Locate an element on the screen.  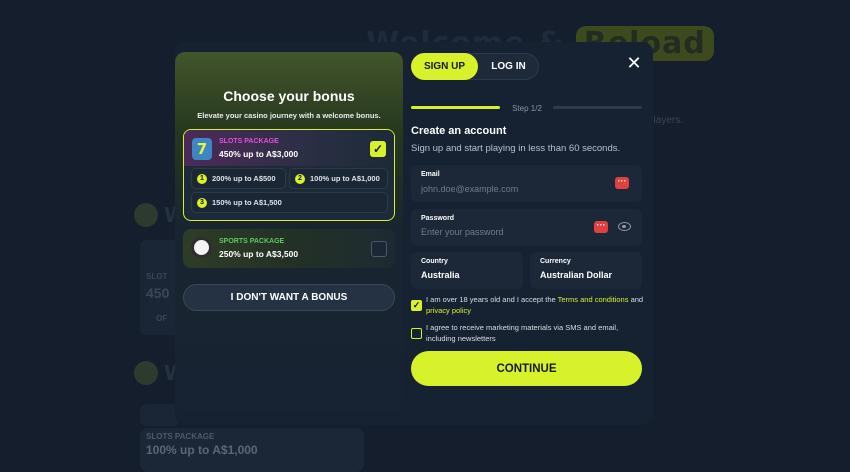
bonus-title: Choose your bonus is located at coordinates (289, 96).